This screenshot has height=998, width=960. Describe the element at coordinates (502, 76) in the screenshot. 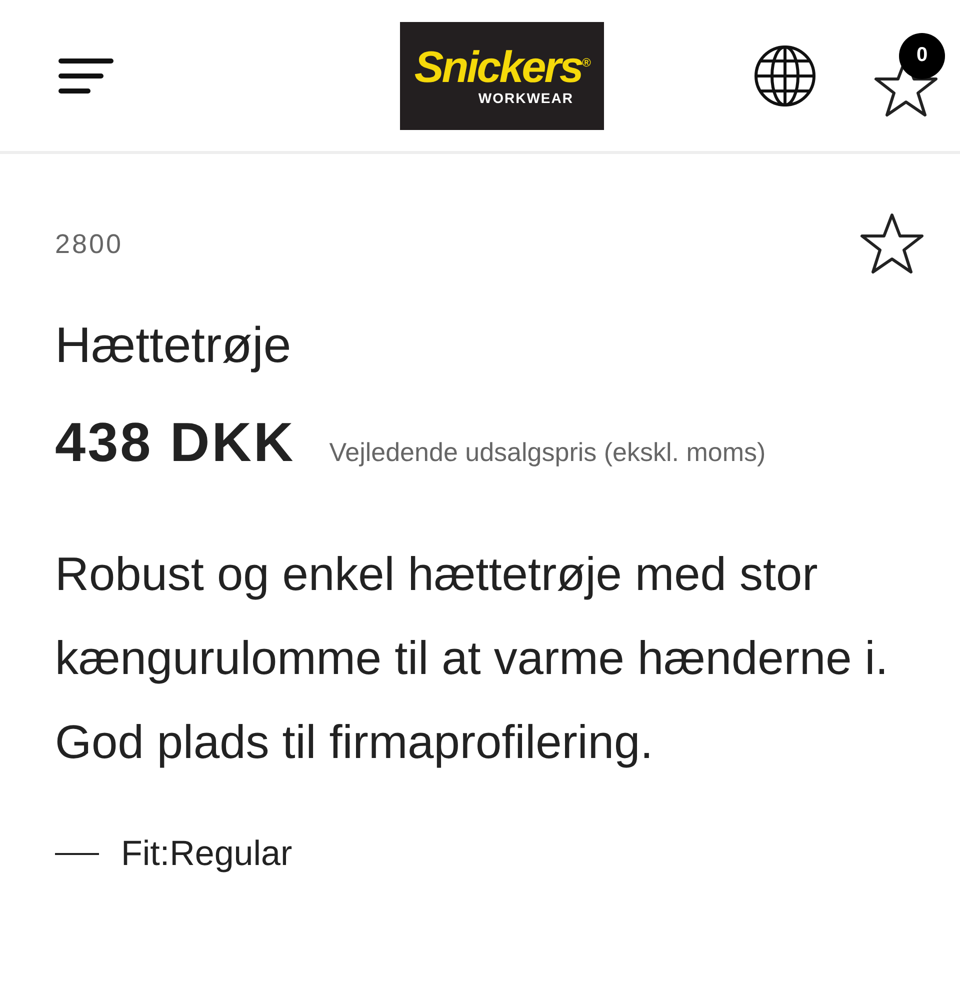

I see `logo: Snickers$^{®}$ WORKWEAR` at that location.